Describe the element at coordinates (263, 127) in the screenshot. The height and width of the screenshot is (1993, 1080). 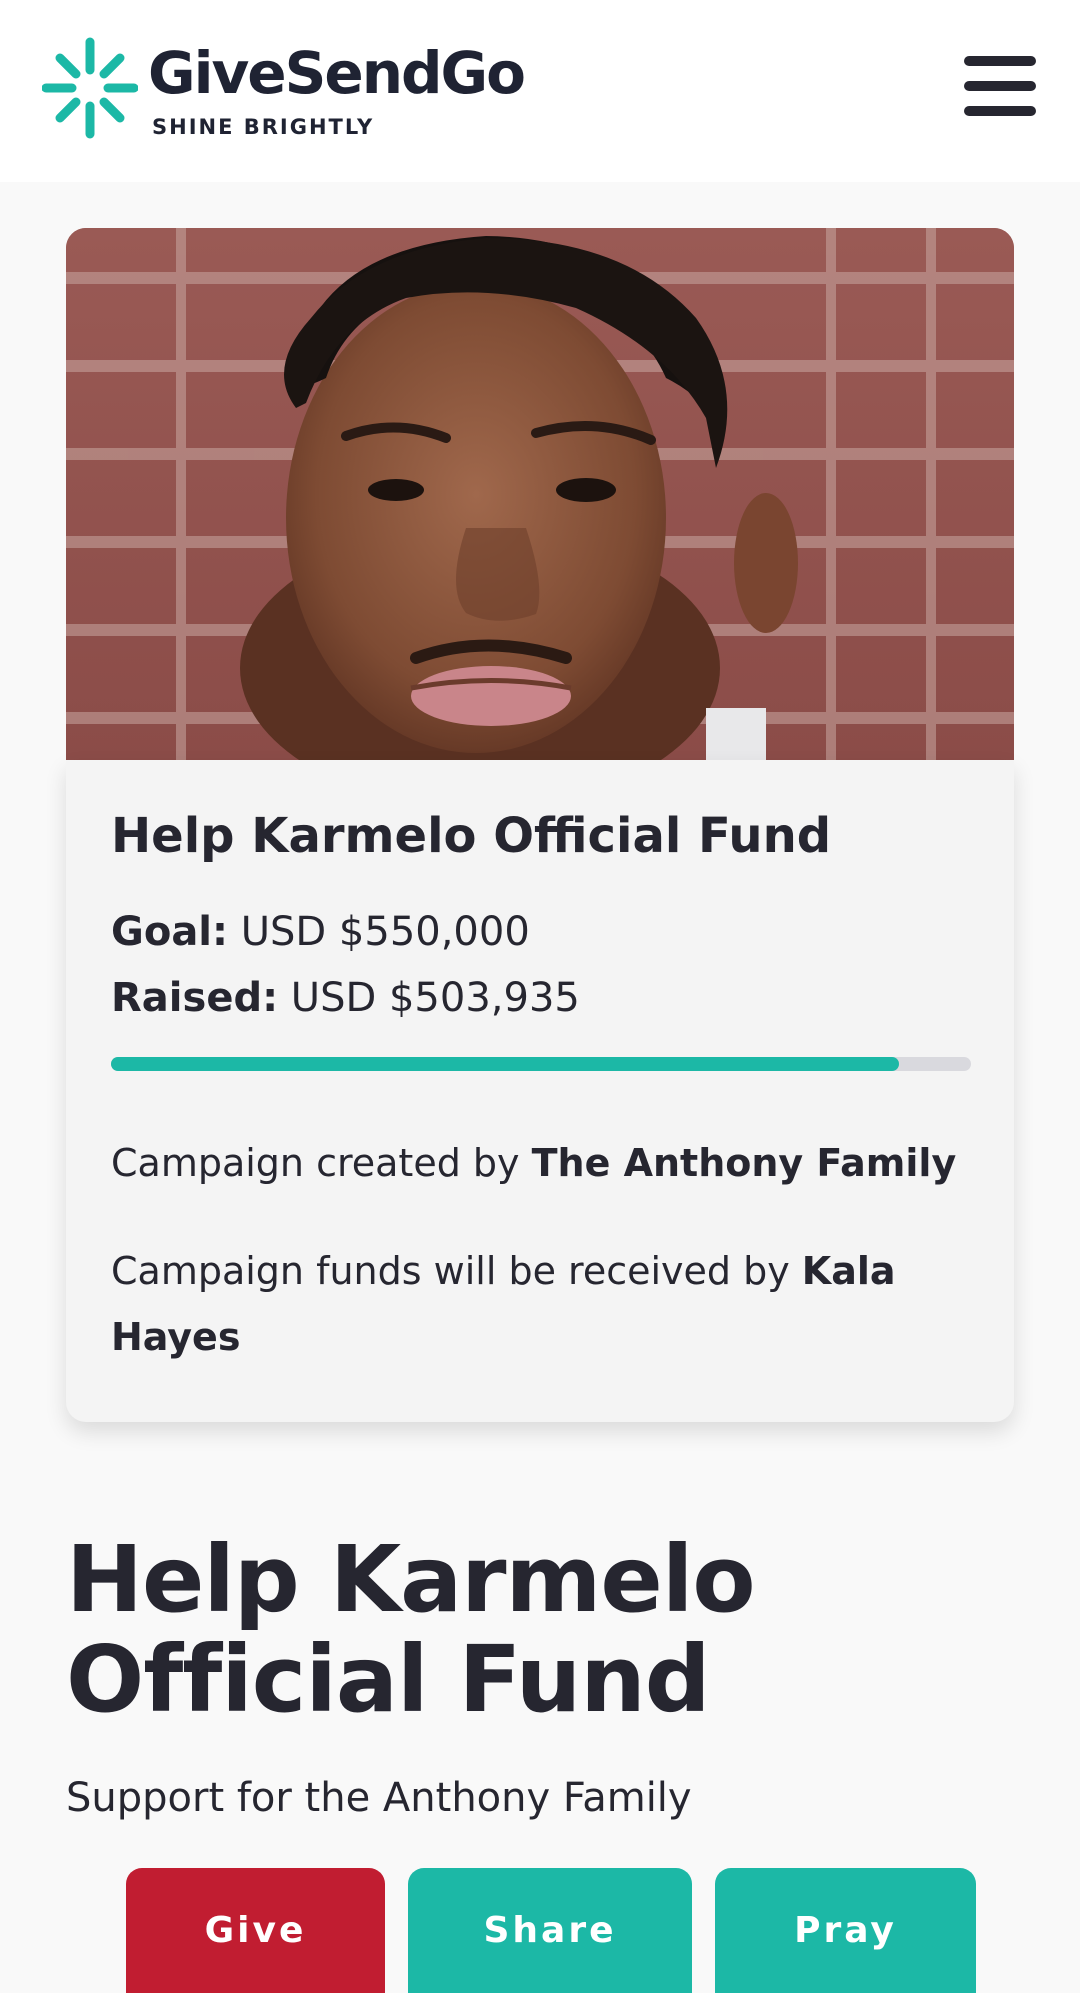
I see `brand-tagline: SHINE BRIGHTLY` at that location.